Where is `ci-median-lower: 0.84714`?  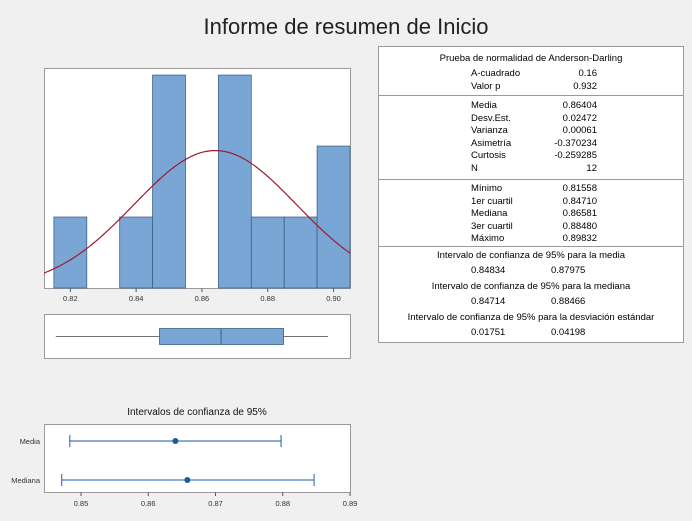 ci-median-lower: 0.84714 is located at coordinates (488, 301).